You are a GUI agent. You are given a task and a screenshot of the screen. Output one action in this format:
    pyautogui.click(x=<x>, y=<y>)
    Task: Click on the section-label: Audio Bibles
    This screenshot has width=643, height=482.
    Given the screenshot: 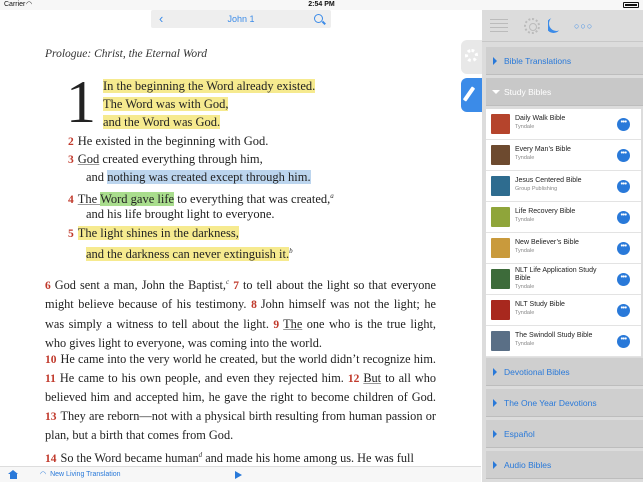 What is the action you would take?
    pyautogui.click(x=528, y=465)
    